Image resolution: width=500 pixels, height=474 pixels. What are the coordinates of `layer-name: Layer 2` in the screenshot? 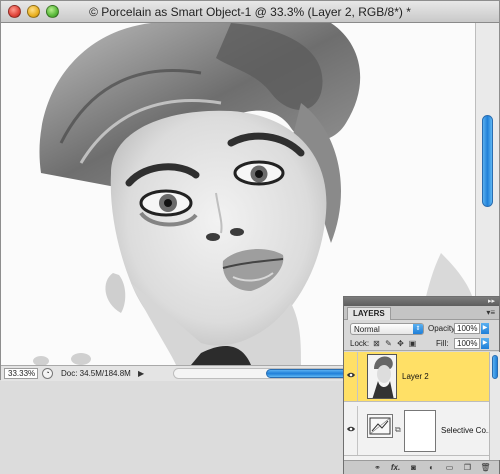 It's located at (415, 376).